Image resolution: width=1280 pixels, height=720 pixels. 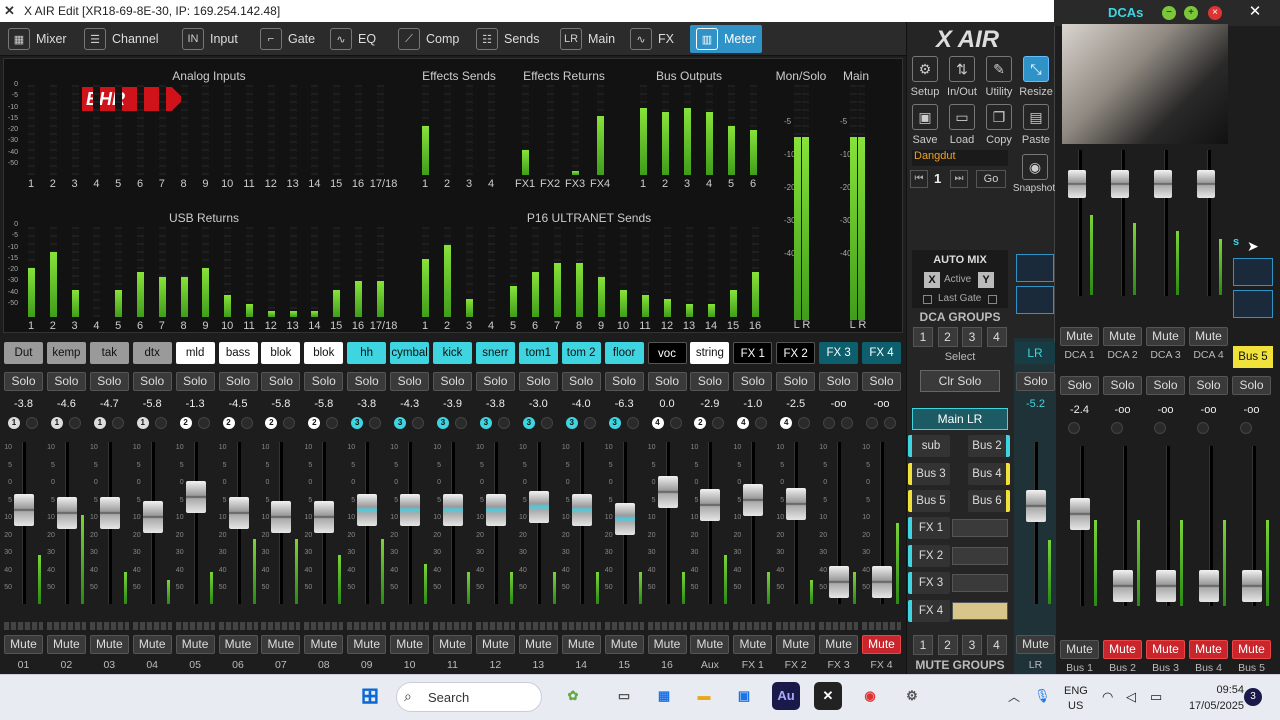 What do you see at coordinates (353, 39) in the screenshot?
I see `tab-eq: ∿ EQ` at bounding box center [353, 39].